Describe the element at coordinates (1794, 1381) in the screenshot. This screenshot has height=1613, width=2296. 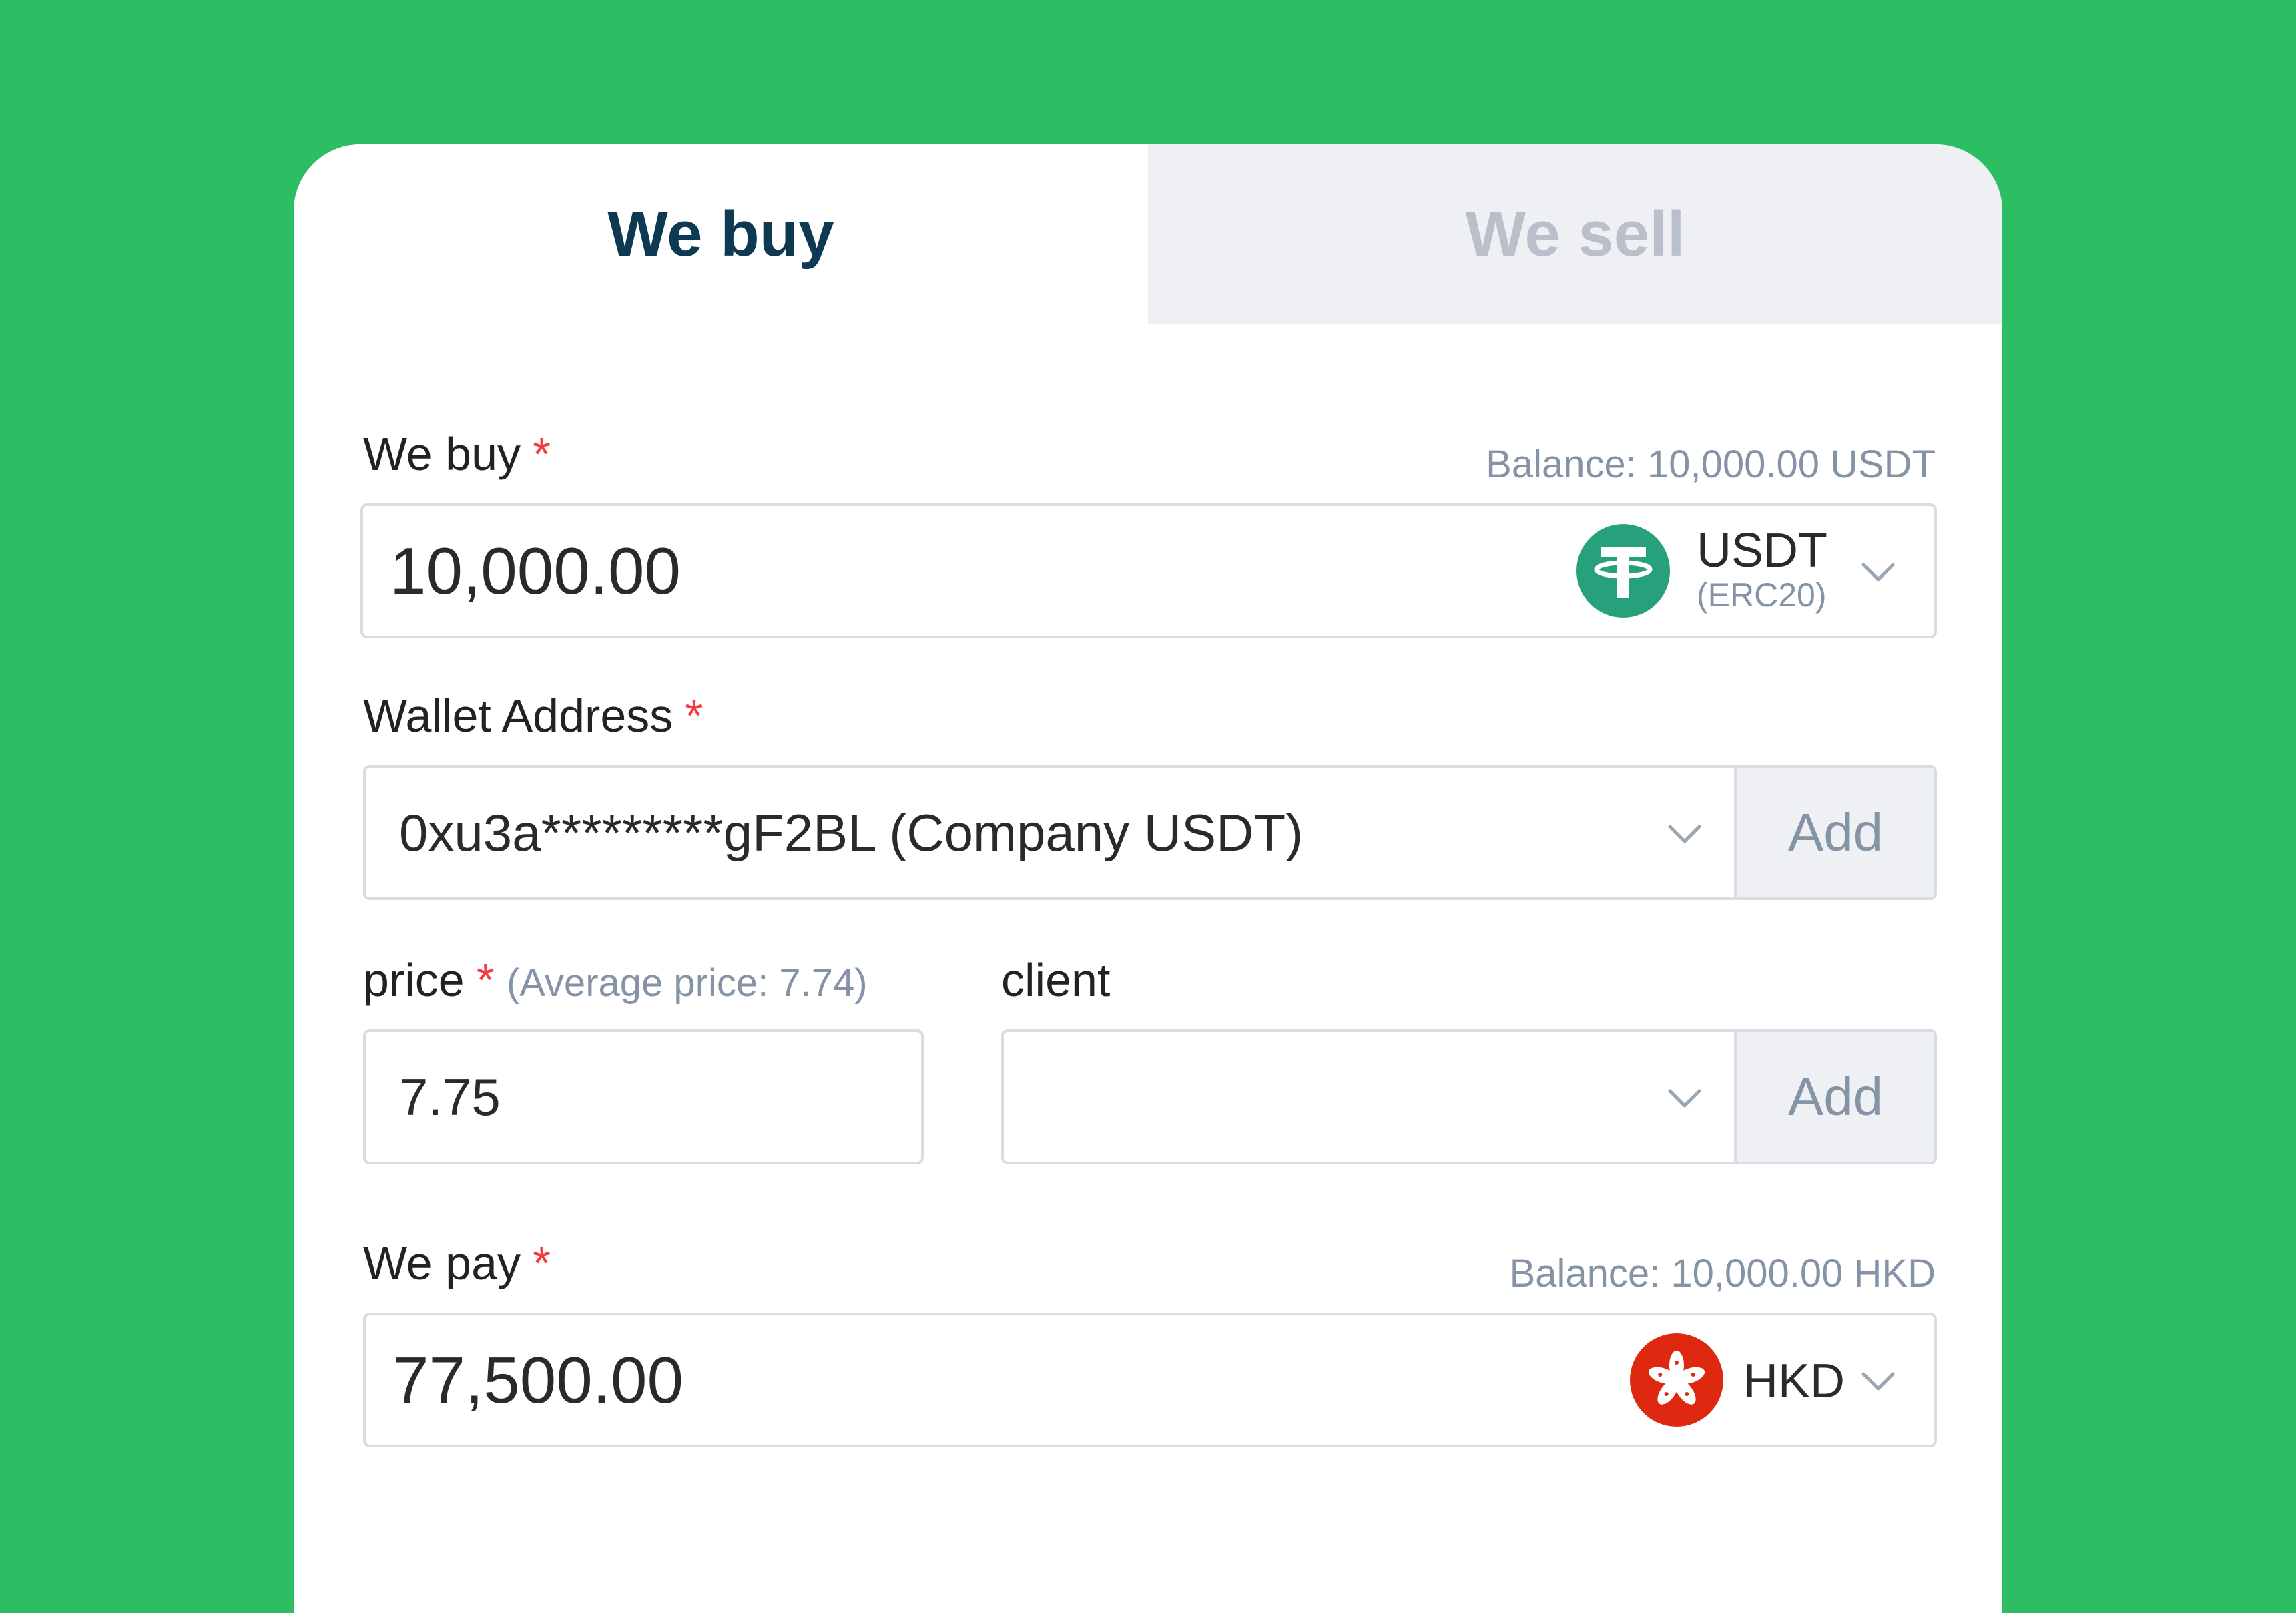
I see `pay-currency-name: HKD` at that location.